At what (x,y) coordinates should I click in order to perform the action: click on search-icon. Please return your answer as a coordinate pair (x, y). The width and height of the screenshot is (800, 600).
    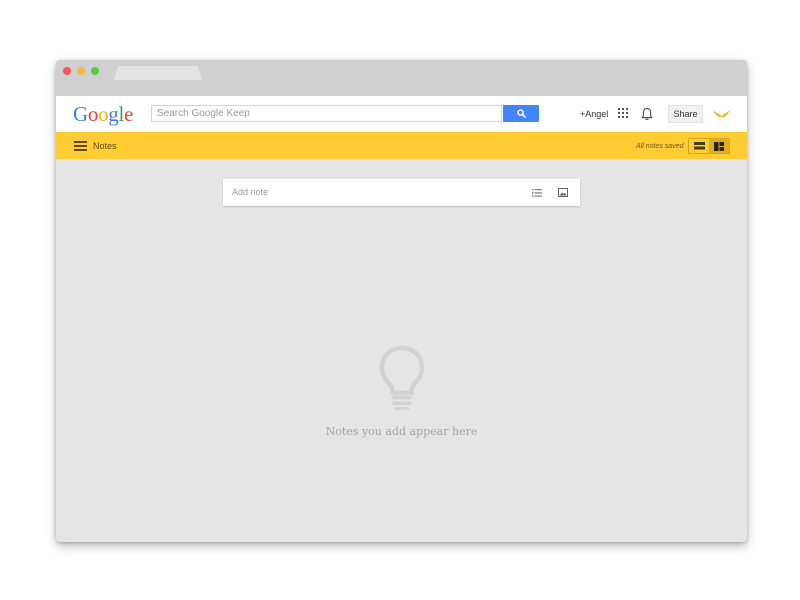
    Looking at the image, I should click on (521, 113).